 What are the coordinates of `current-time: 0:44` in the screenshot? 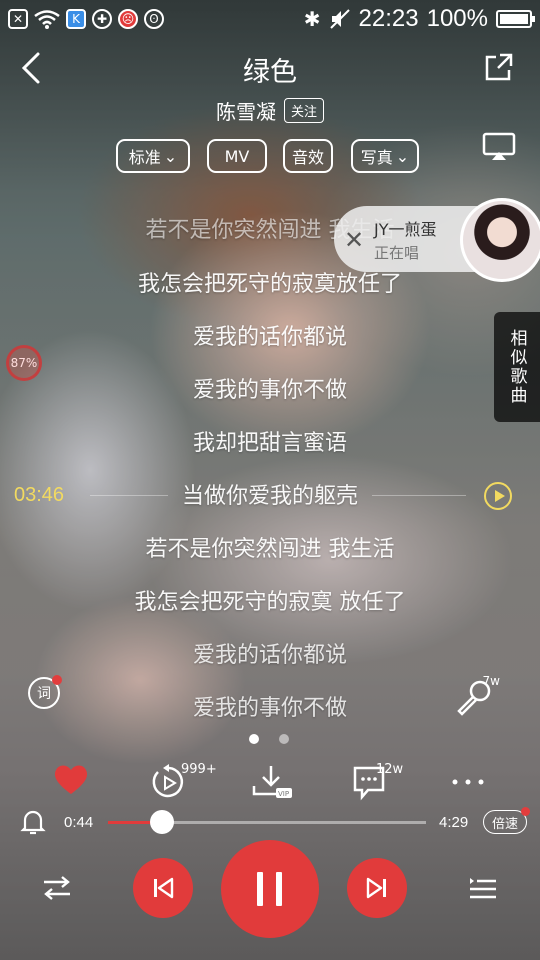 It's located at (79, 822).